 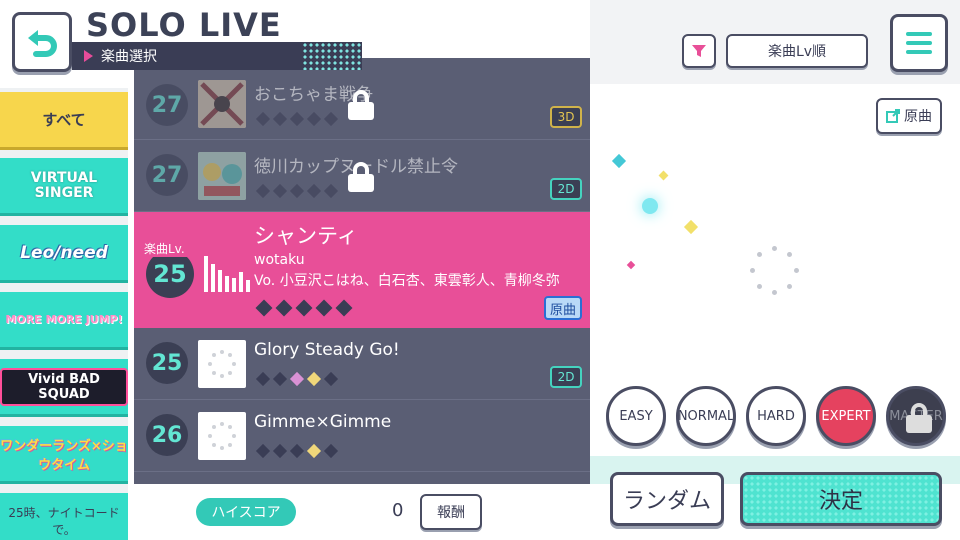 What do you see at coordinates (797, 51) in the screenshot?
I see `sort-button: 楽曲Lv順` at bounding box center [797, 51].